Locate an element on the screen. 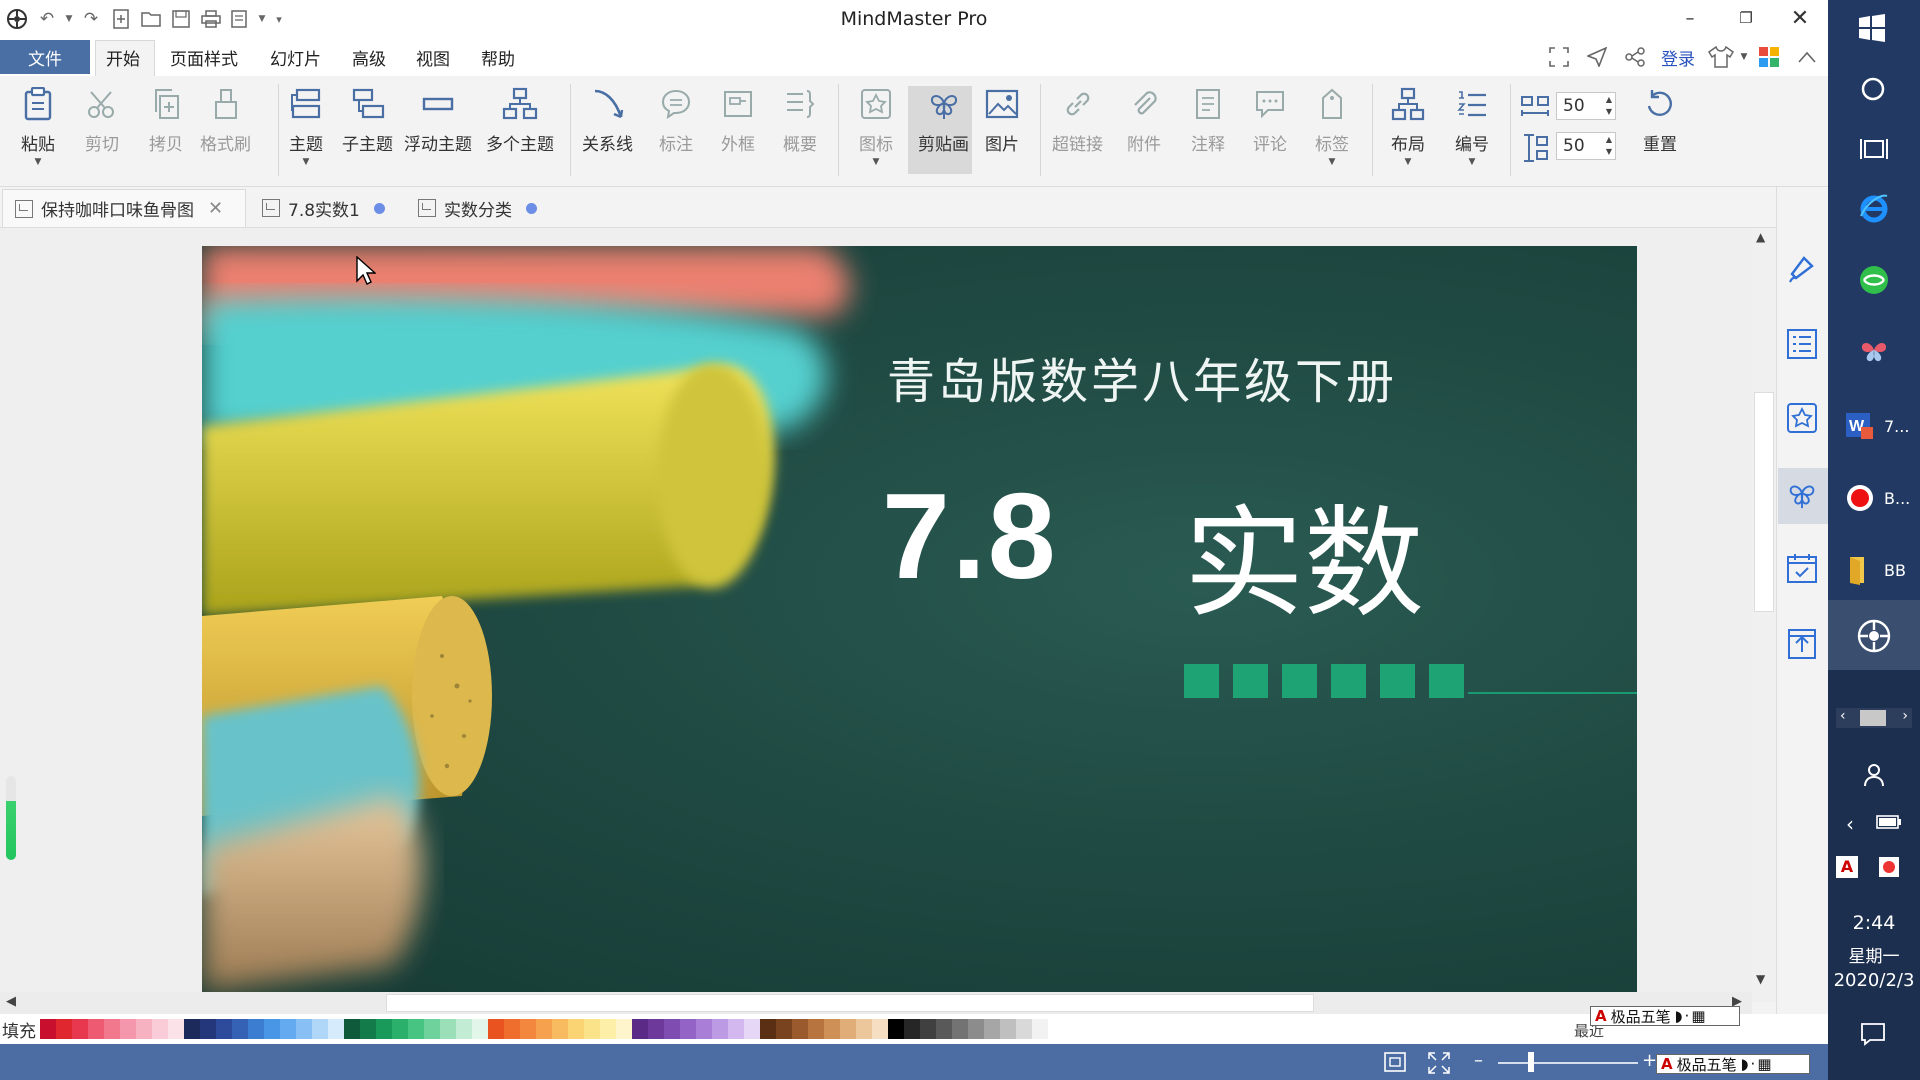 The image size is (1920, 1080). copy-button: 拷贝 is located at coordinates (166, 130).